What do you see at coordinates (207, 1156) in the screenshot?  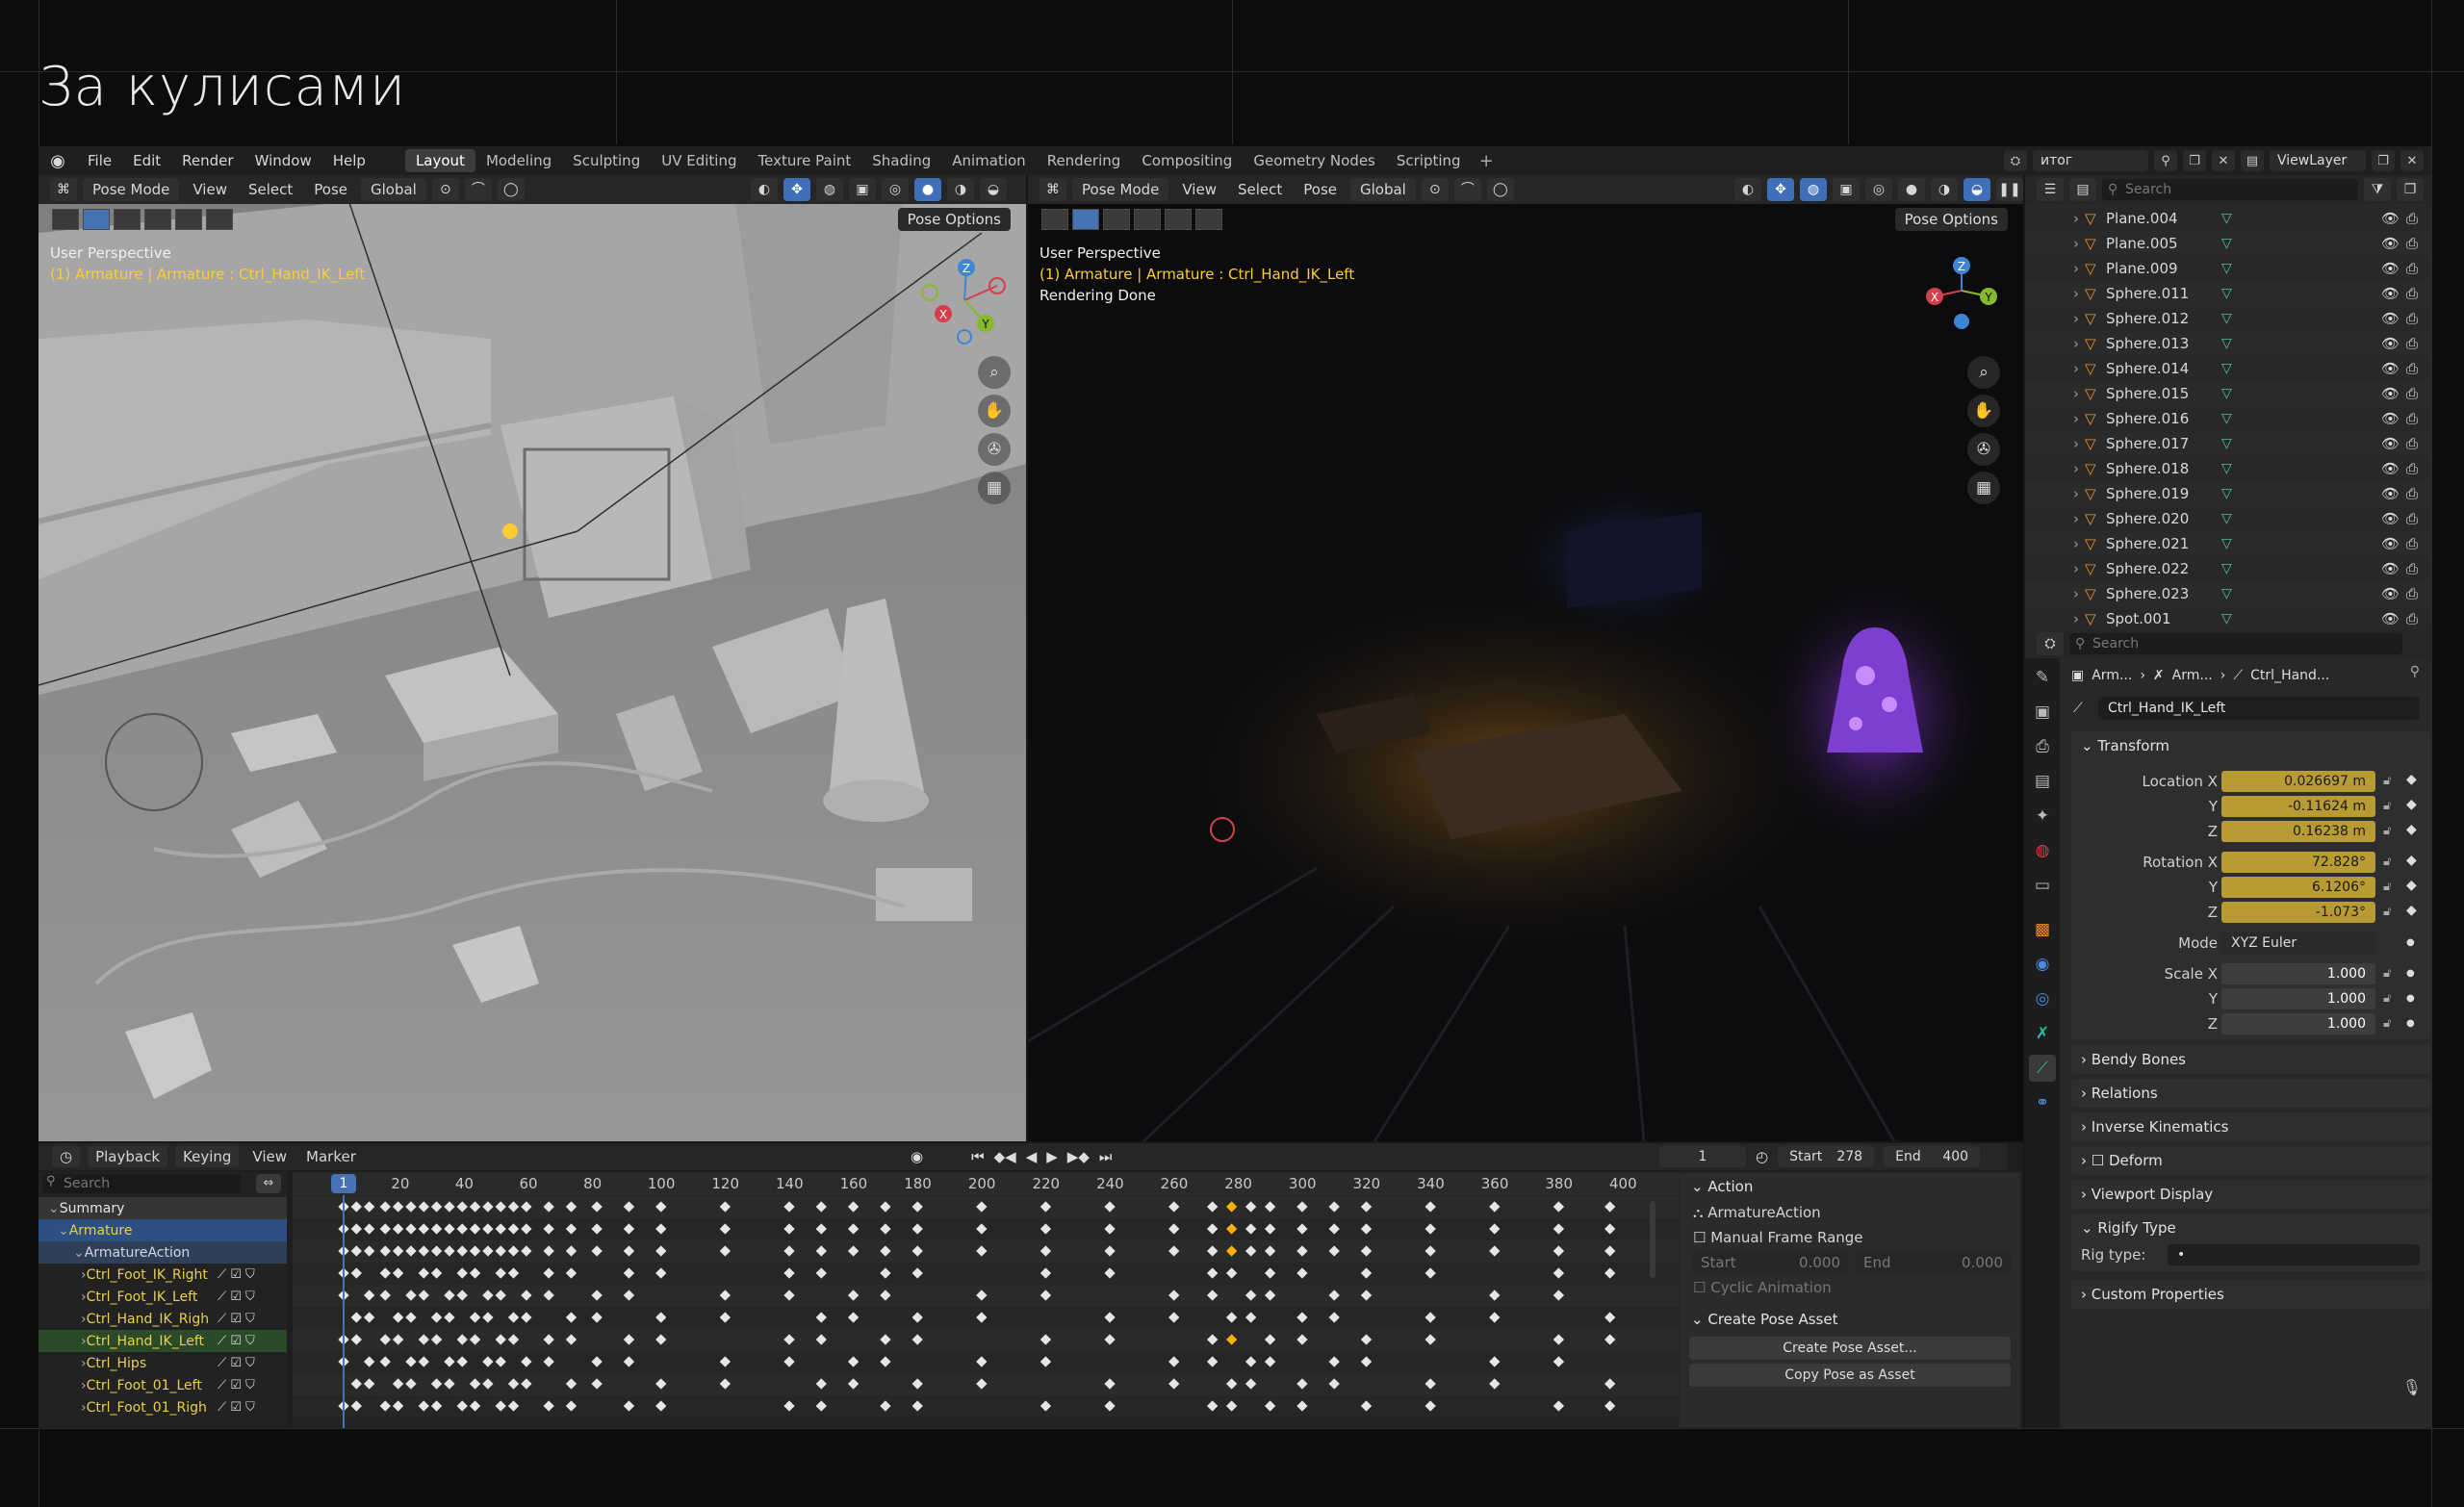 I see `keying-menu: Keying` at bounding box center [207, 1156].